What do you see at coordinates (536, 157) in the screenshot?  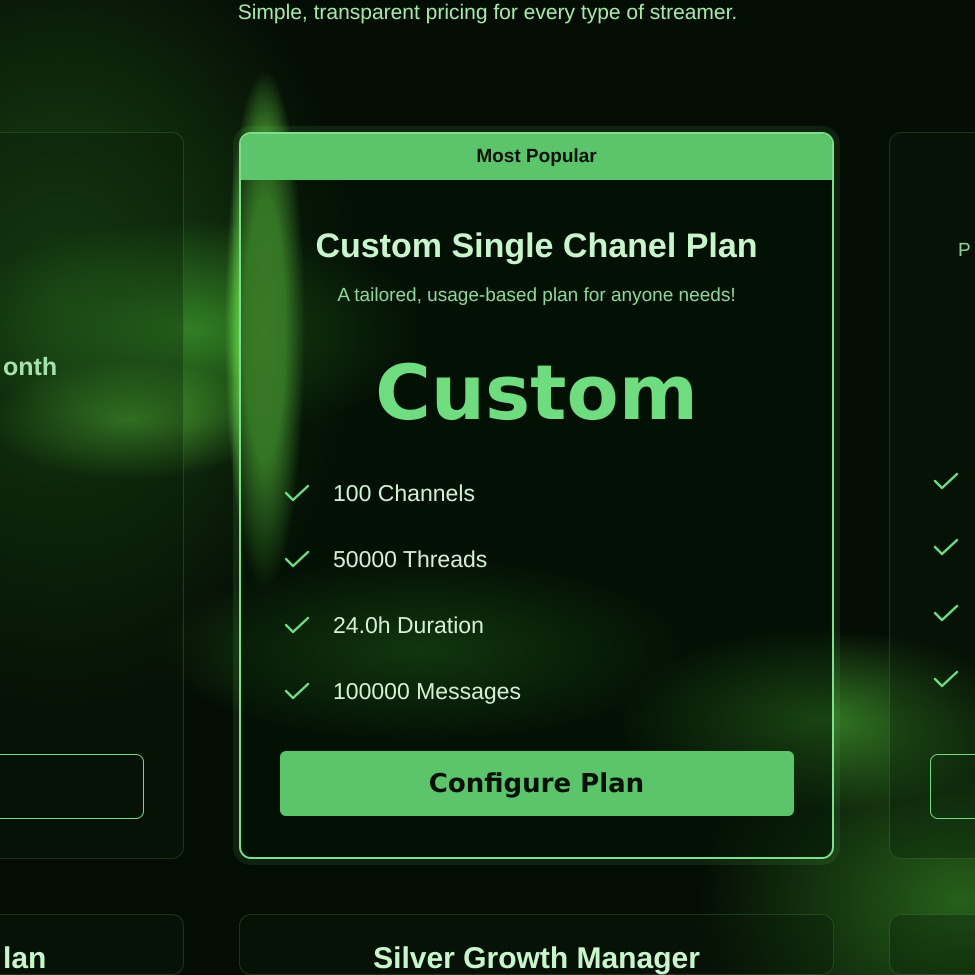 I see `popular-badge: Most Popular` at bounding box center [536, 157].